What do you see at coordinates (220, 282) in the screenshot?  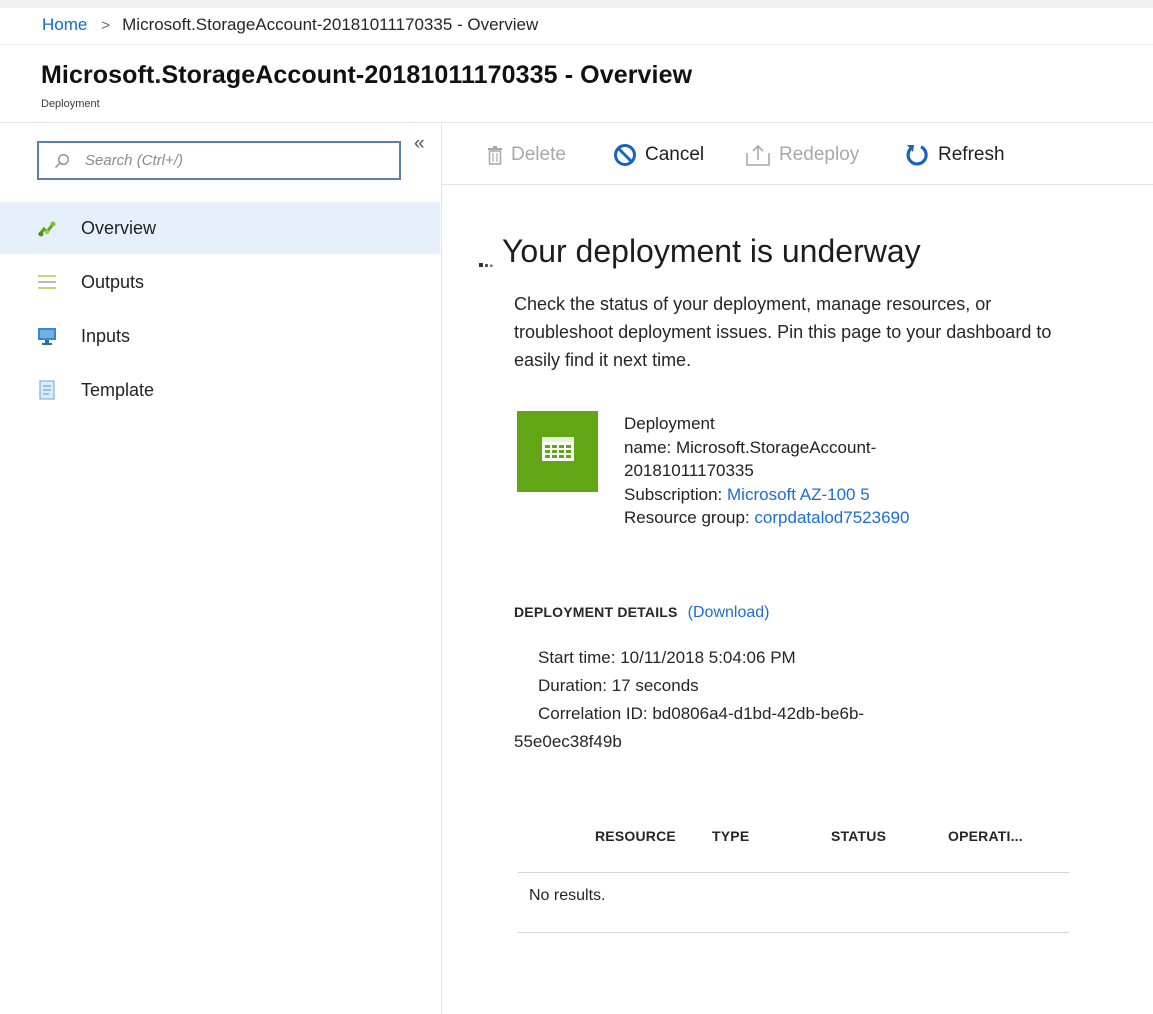 I see `sidebar-item-outputs: Outputs` at bounding box center [220, 282].